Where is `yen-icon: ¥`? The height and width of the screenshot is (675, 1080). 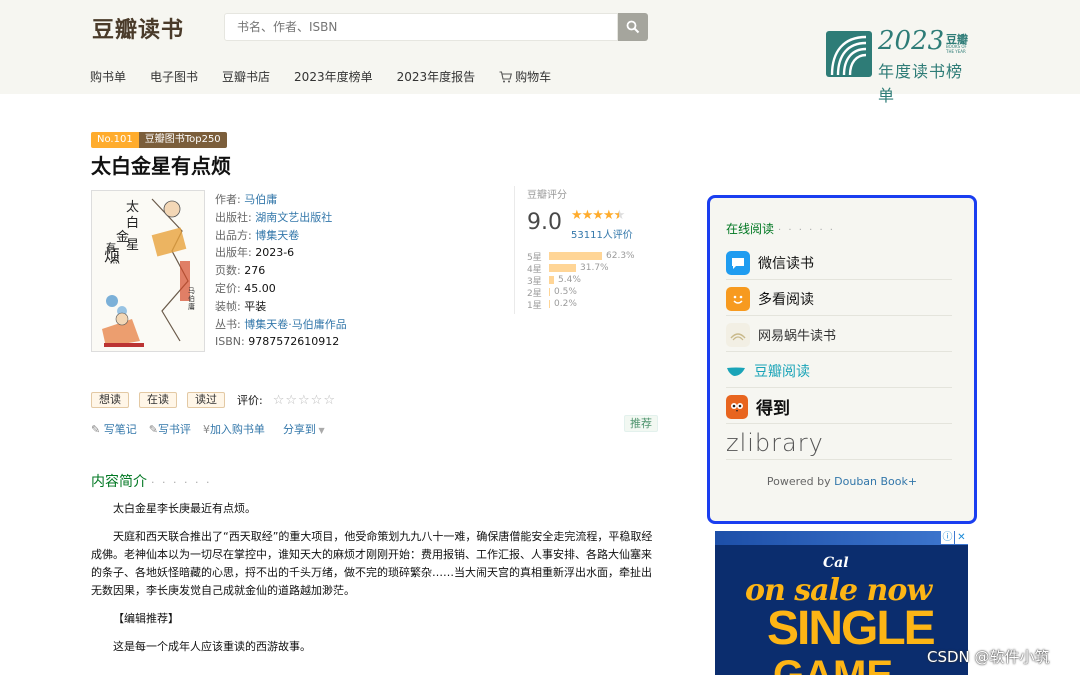 yen-icon: ¥ is located at coordinates (206, 429).